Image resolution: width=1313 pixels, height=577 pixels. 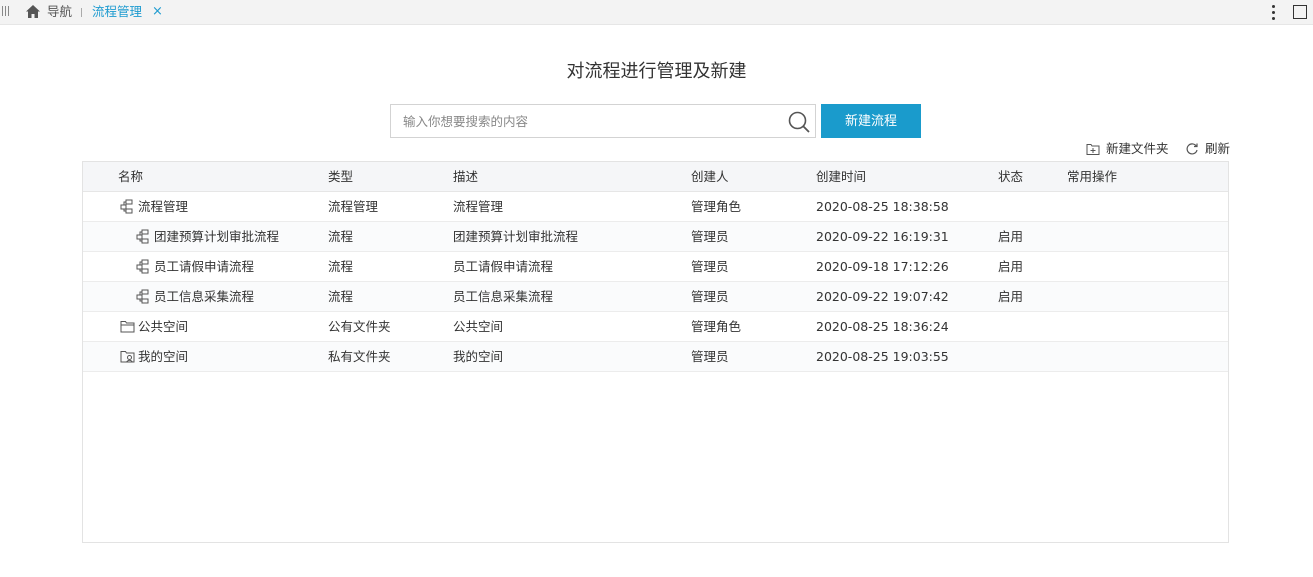 I want to click on row-created-time: 2020-09-22 19:07:42, so click(x=882, y=296).